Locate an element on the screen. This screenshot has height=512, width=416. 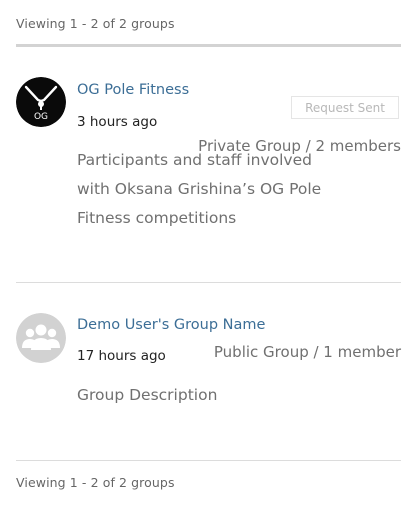
item-divider is located at coordinates (208, 282).